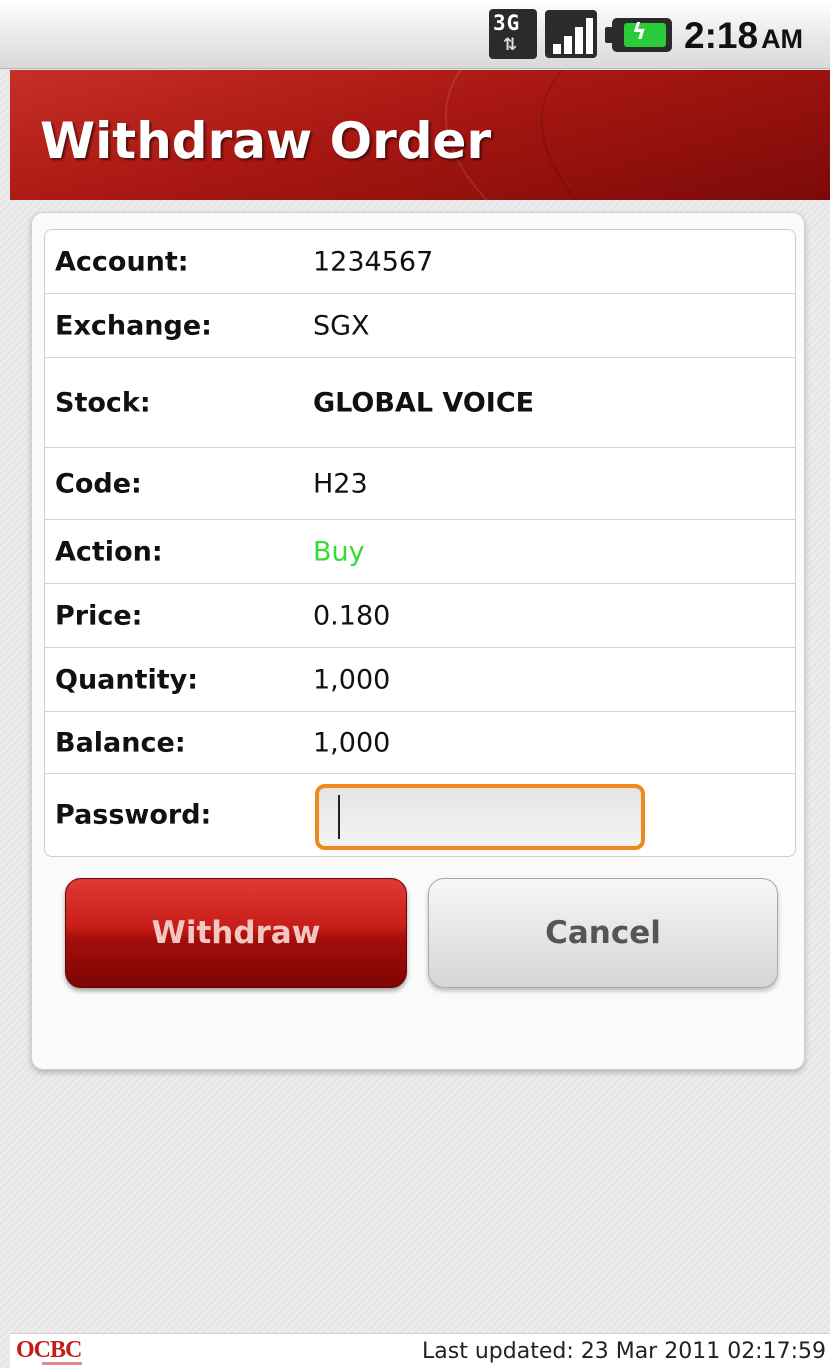 This screenshot has height=1368, width=830. Describe the element at coordinates (420, 1350) in the screenshot. I see `footer: OCBC Last updated: 23 Mar 2011 02:17:59` at that location.